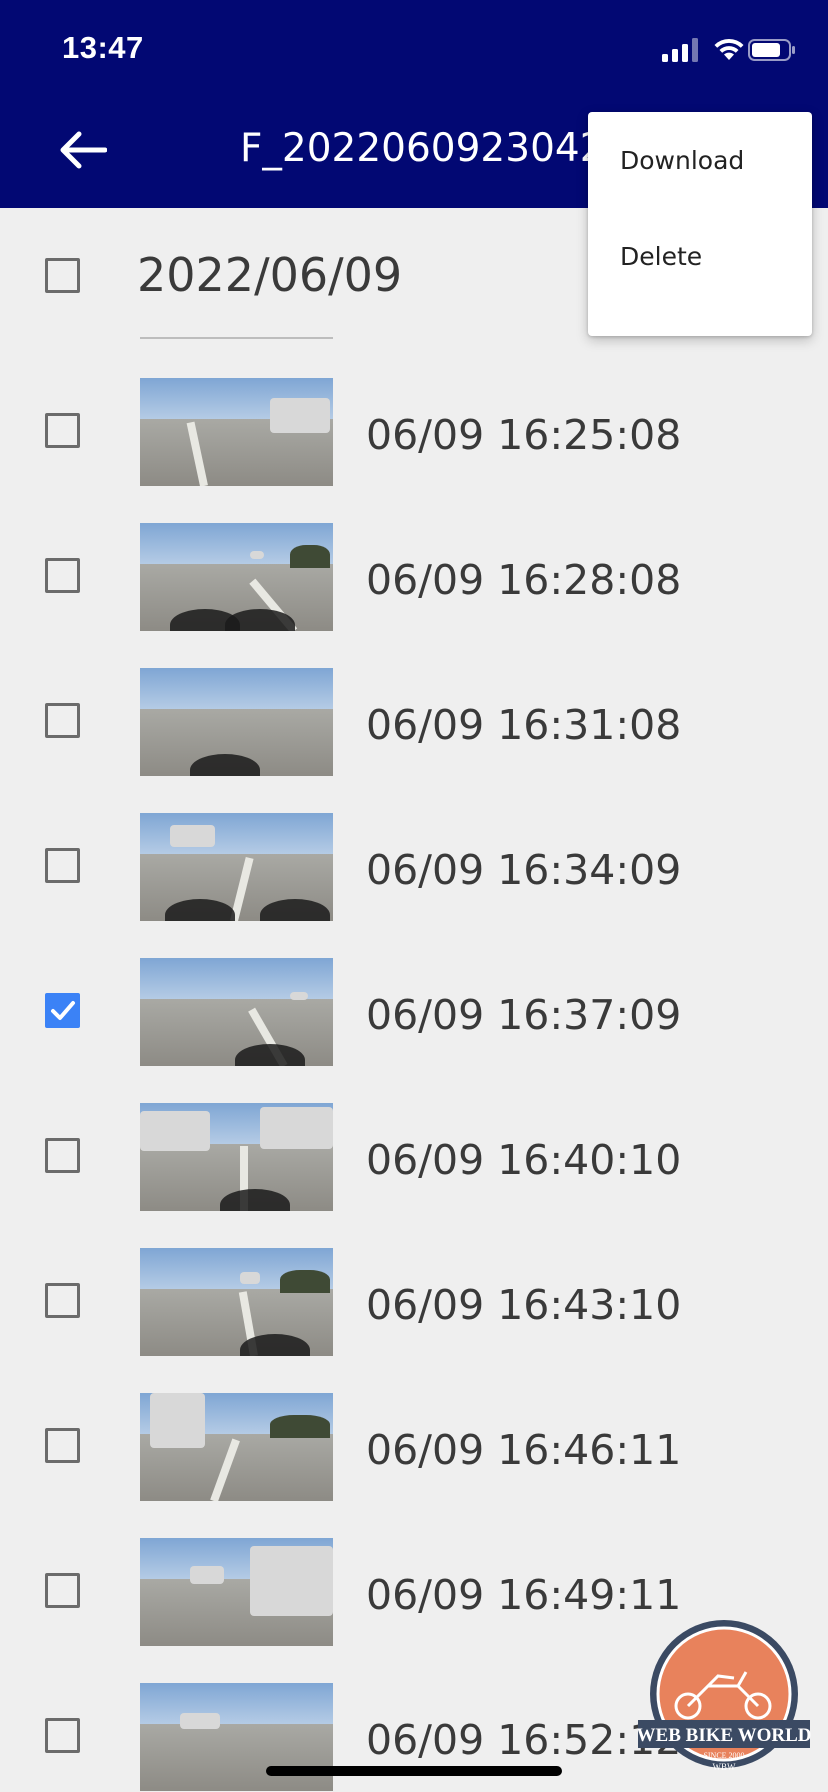 This screenshot has width=828, height=1792. What do you see at coordinates (236, 338) in the screenshot?
I see `list-divider` at bounding box center [236, 338].